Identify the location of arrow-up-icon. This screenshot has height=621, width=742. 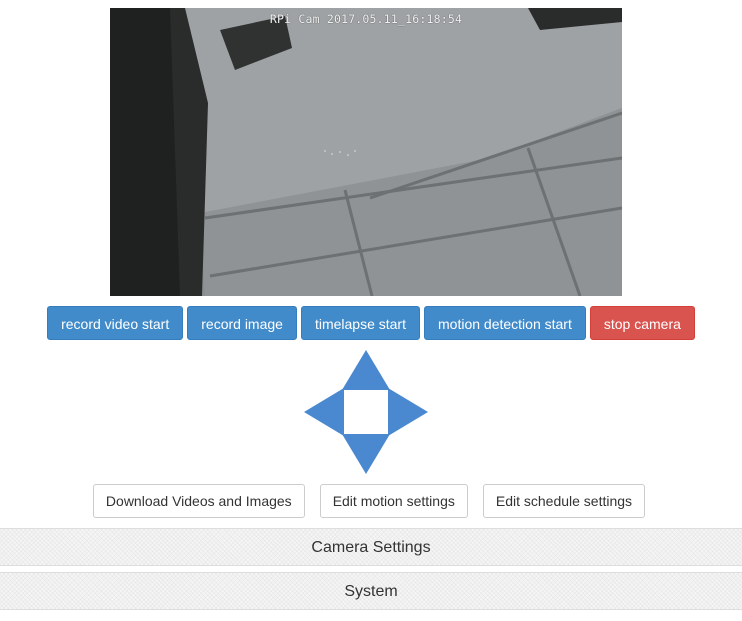
(366, 370).